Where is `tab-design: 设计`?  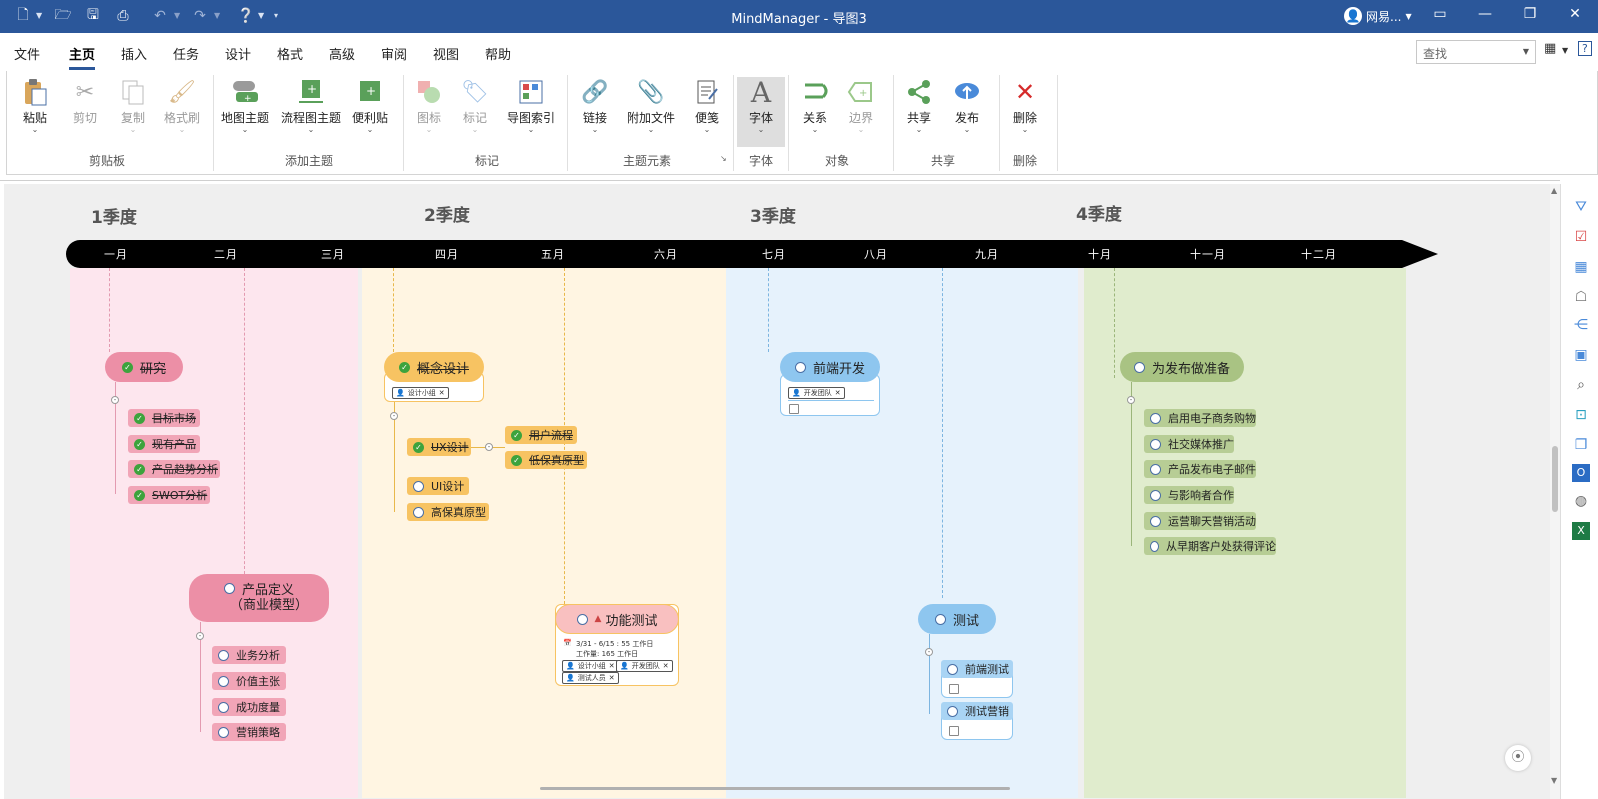 tab-design: 设计 is located at coordinates (238, 53).